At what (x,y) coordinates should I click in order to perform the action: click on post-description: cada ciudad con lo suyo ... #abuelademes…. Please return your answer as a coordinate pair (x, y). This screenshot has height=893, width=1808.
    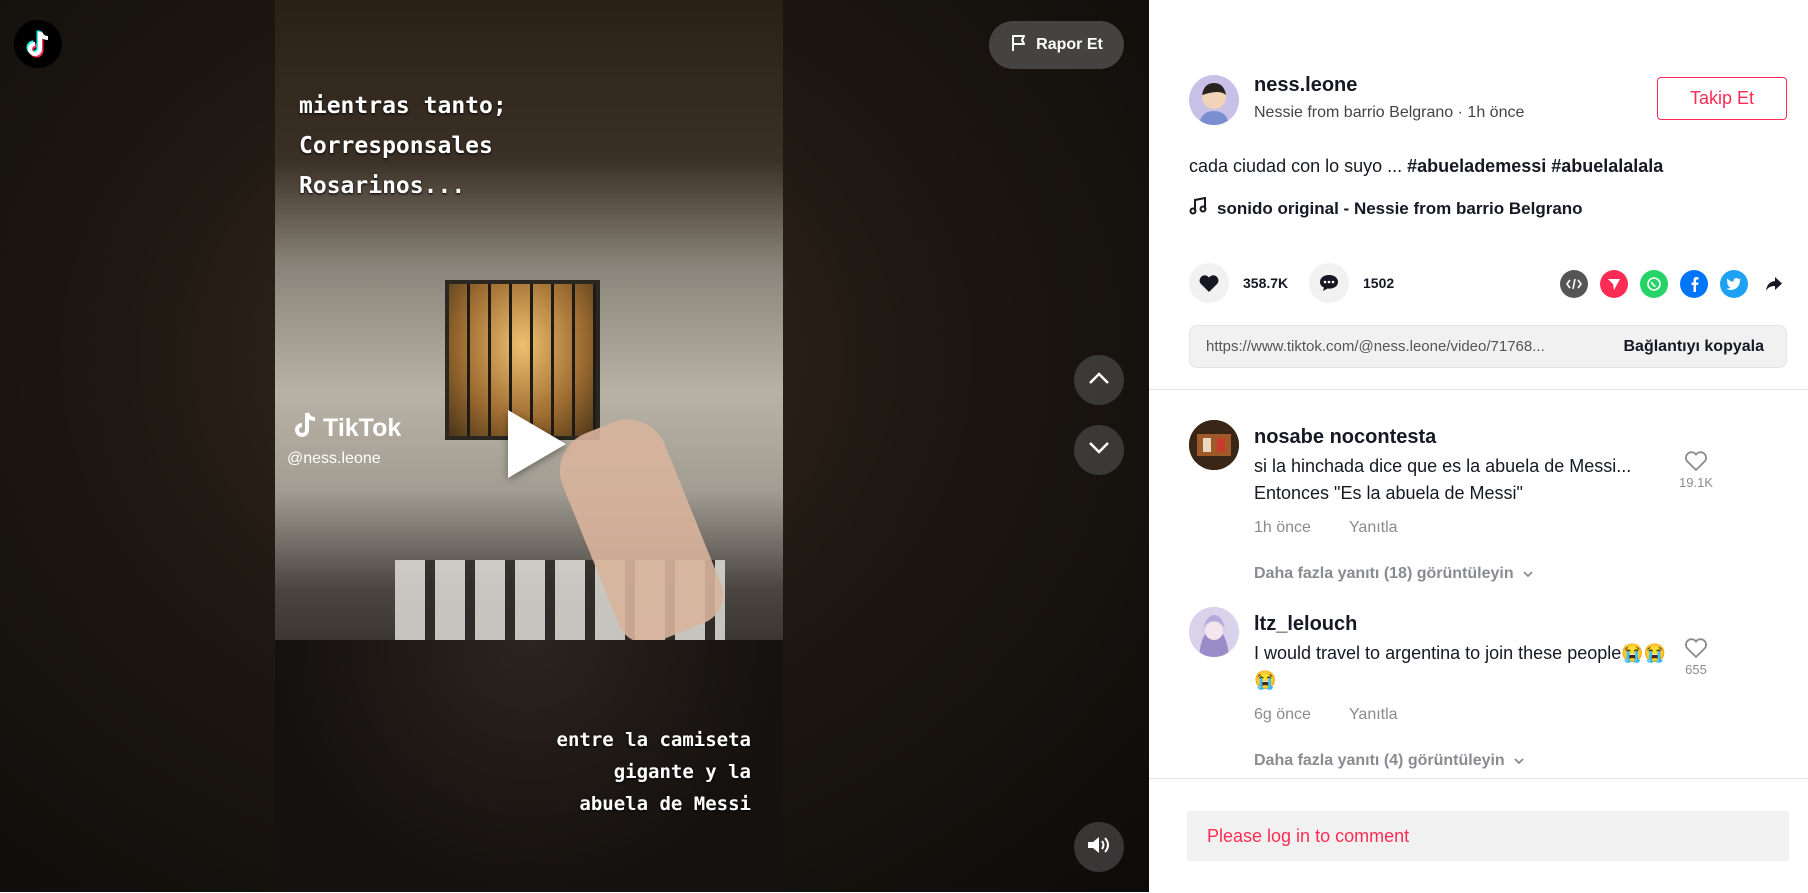
    Looking at the image, I should click on (1426, 166).